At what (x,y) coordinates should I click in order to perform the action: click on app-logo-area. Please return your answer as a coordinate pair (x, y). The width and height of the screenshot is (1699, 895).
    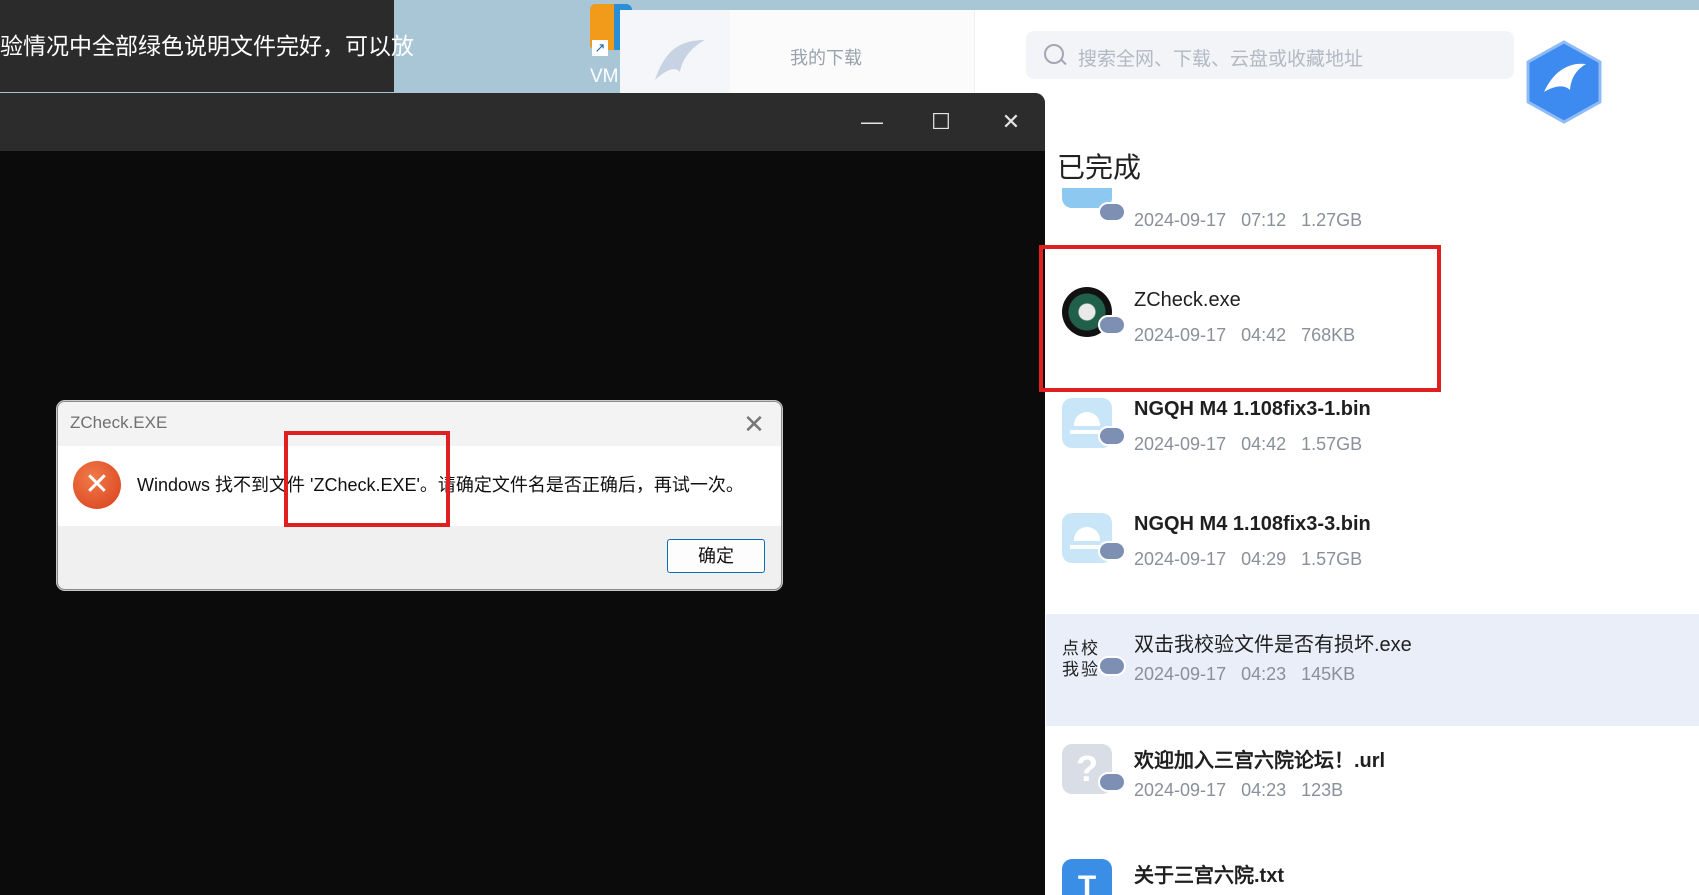
    Looking at the image, I should click on (675, 56).